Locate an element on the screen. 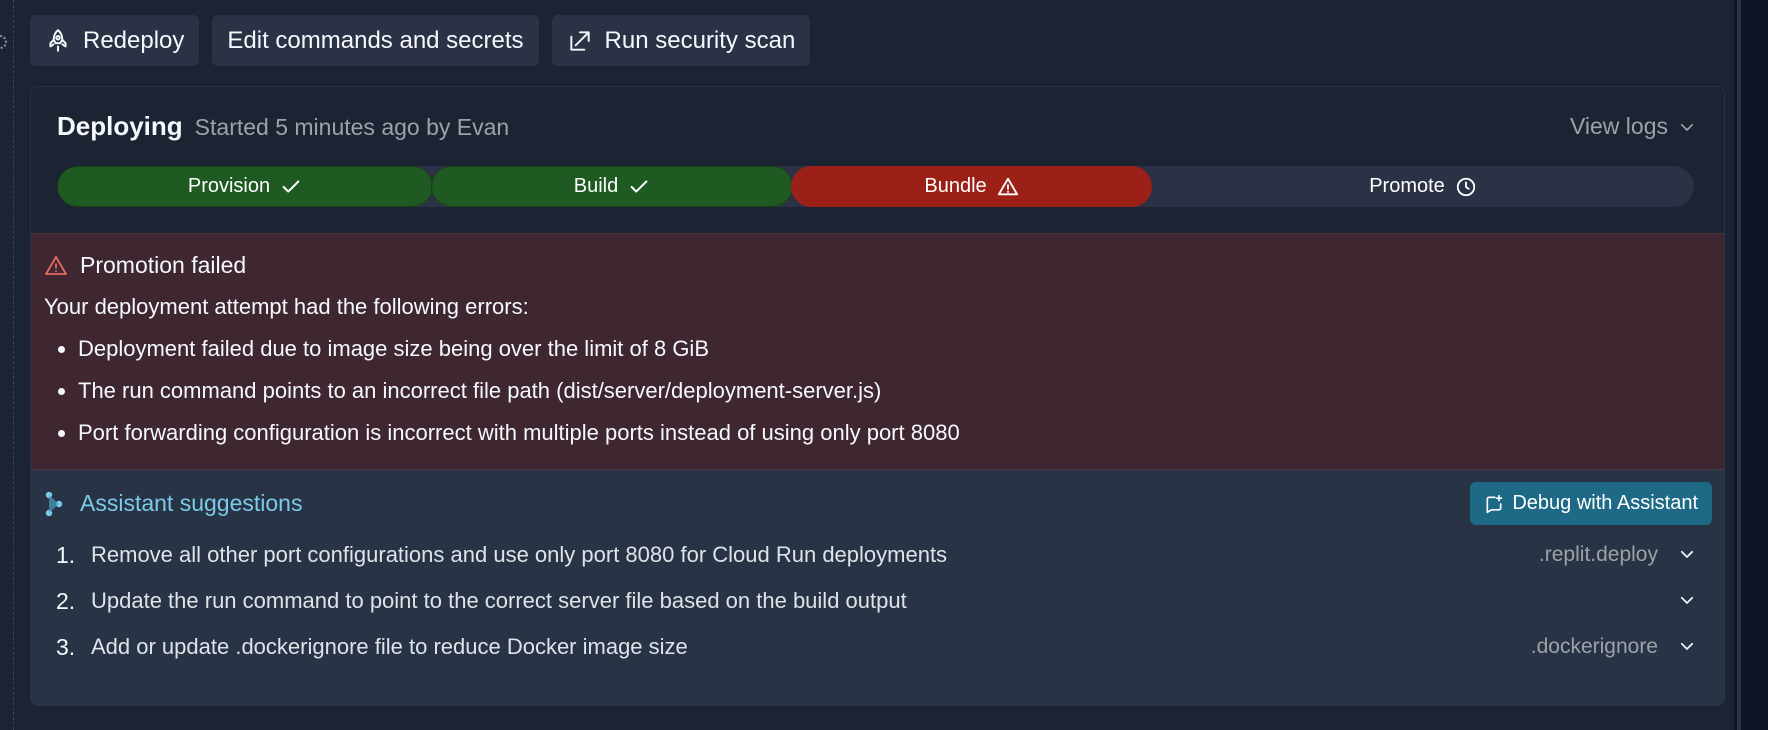  debug-label: Debug with Assistant is located at coordinates (1605, 503).